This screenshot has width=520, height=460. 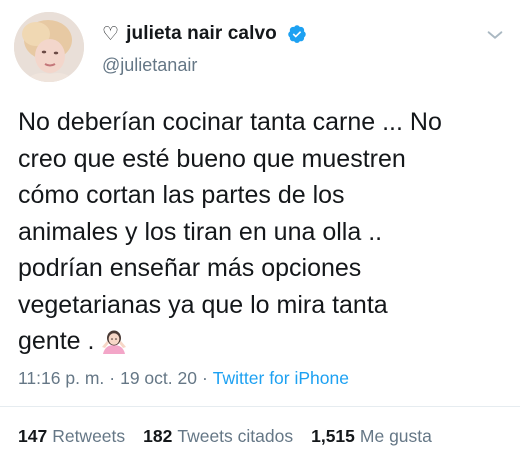 I want to click on quotes-stat: 182 Tweets citados, so click(x=218, y=436).